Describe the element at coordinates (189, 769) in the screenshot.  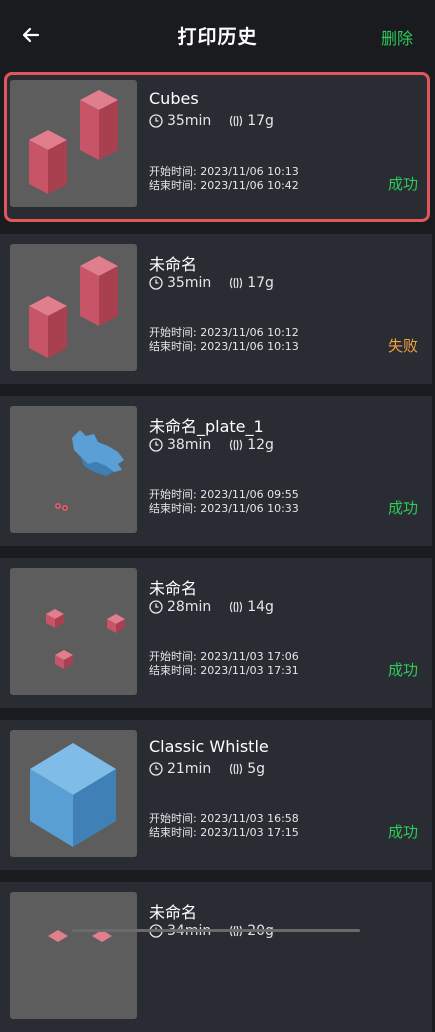
I see `print-duration: 21min` at that location.